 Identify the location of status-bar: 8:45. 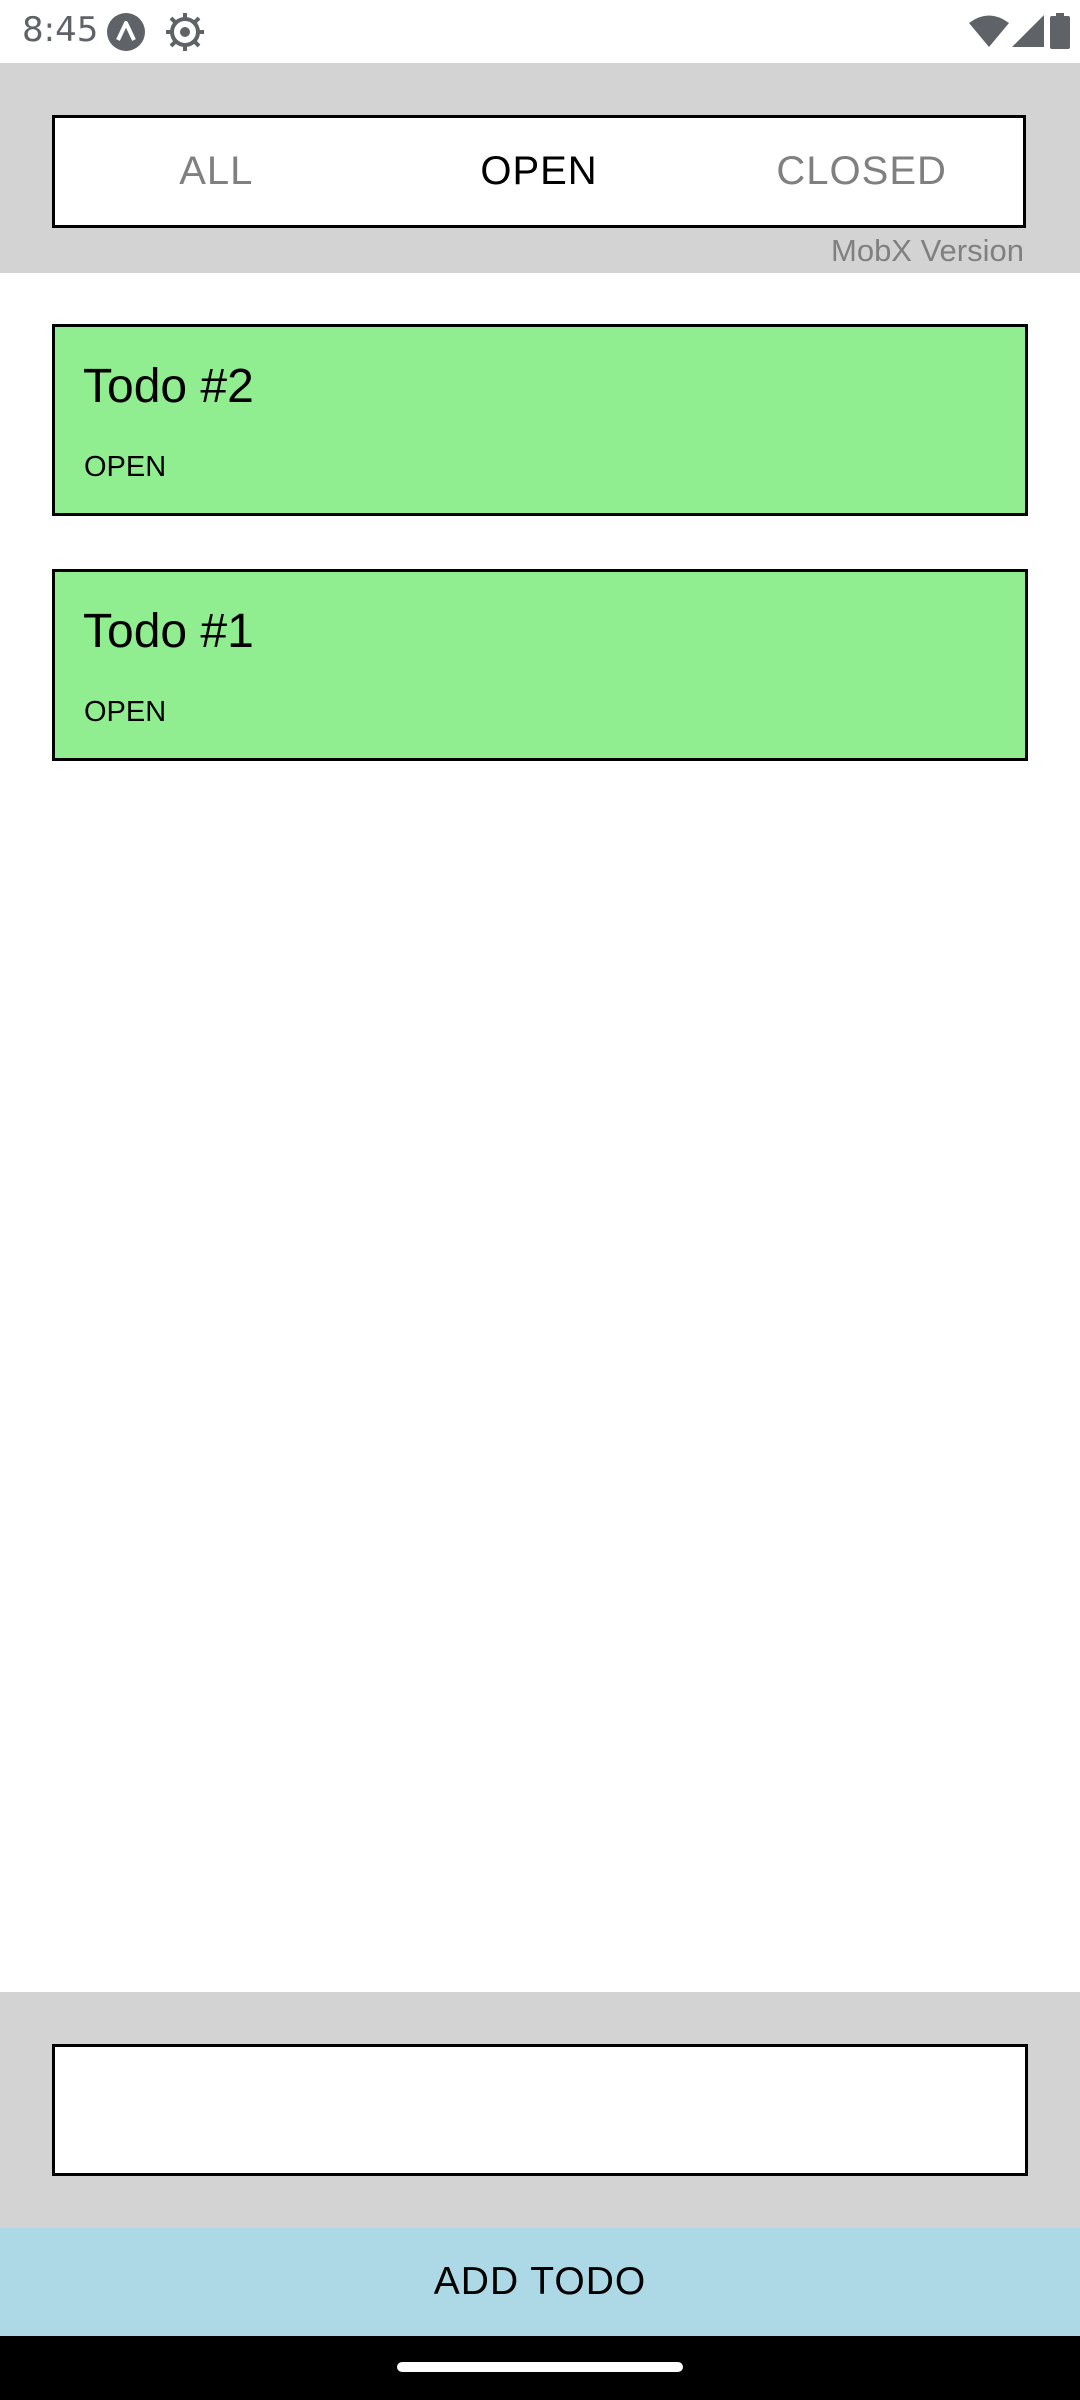
(540, 31).